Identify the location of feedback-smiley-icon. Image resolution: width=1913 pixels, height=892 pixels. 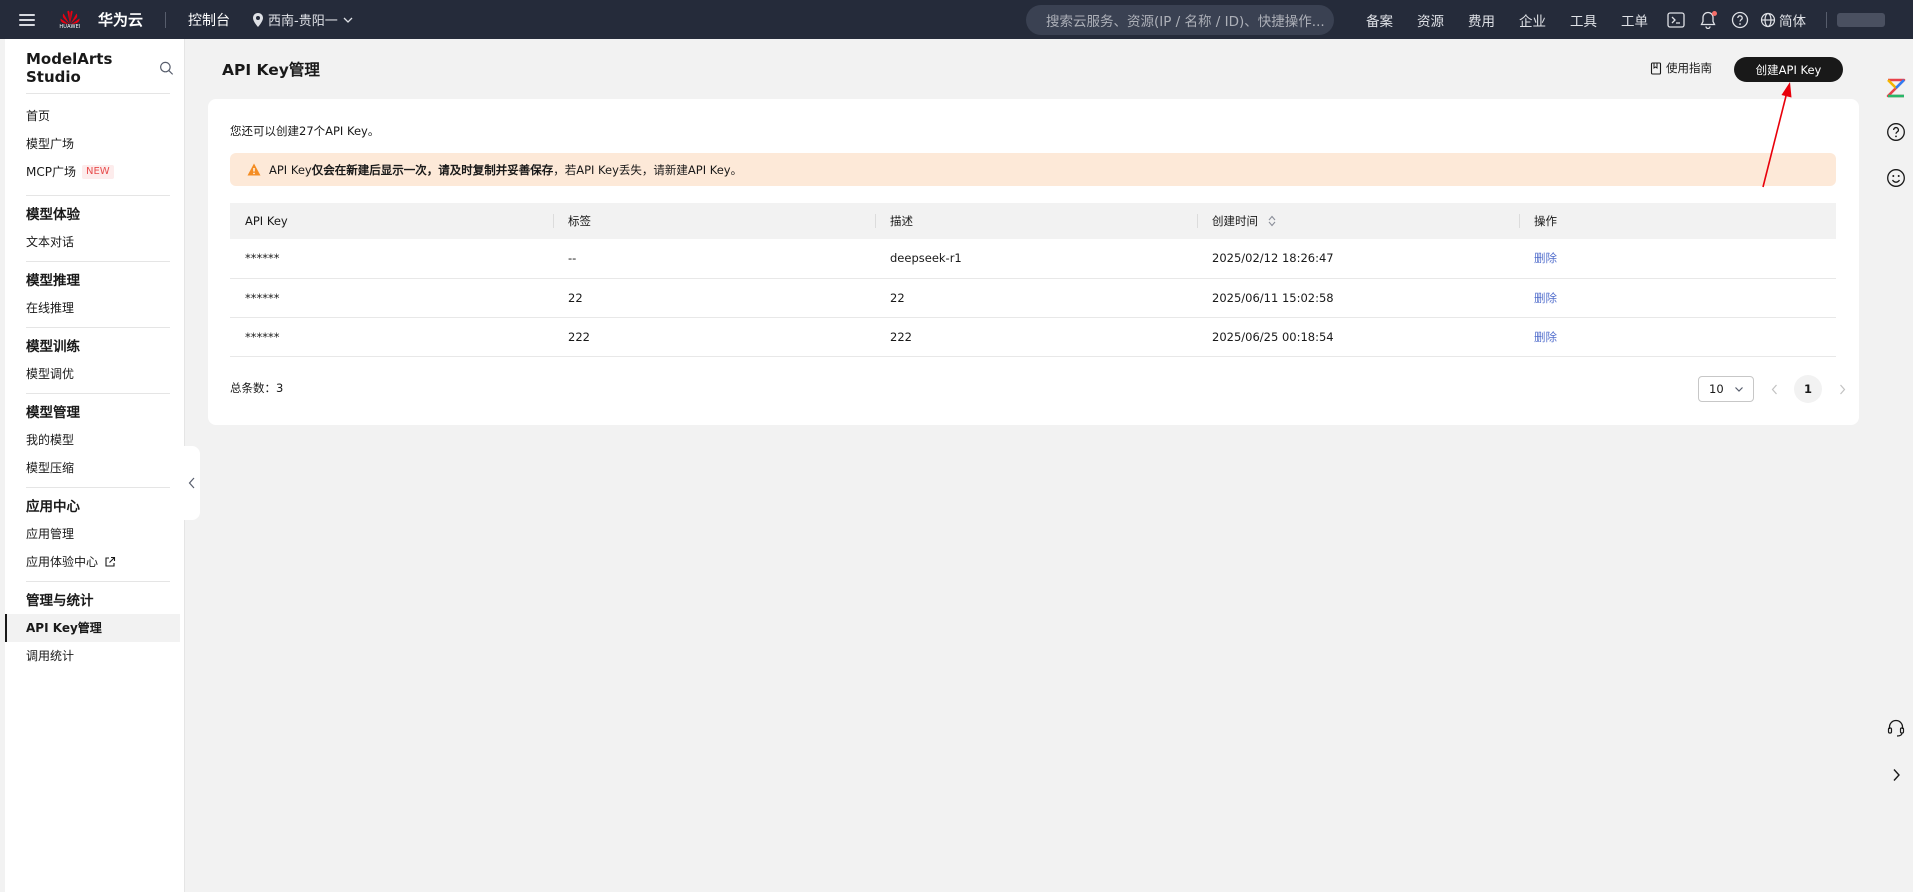
(1896, 178).